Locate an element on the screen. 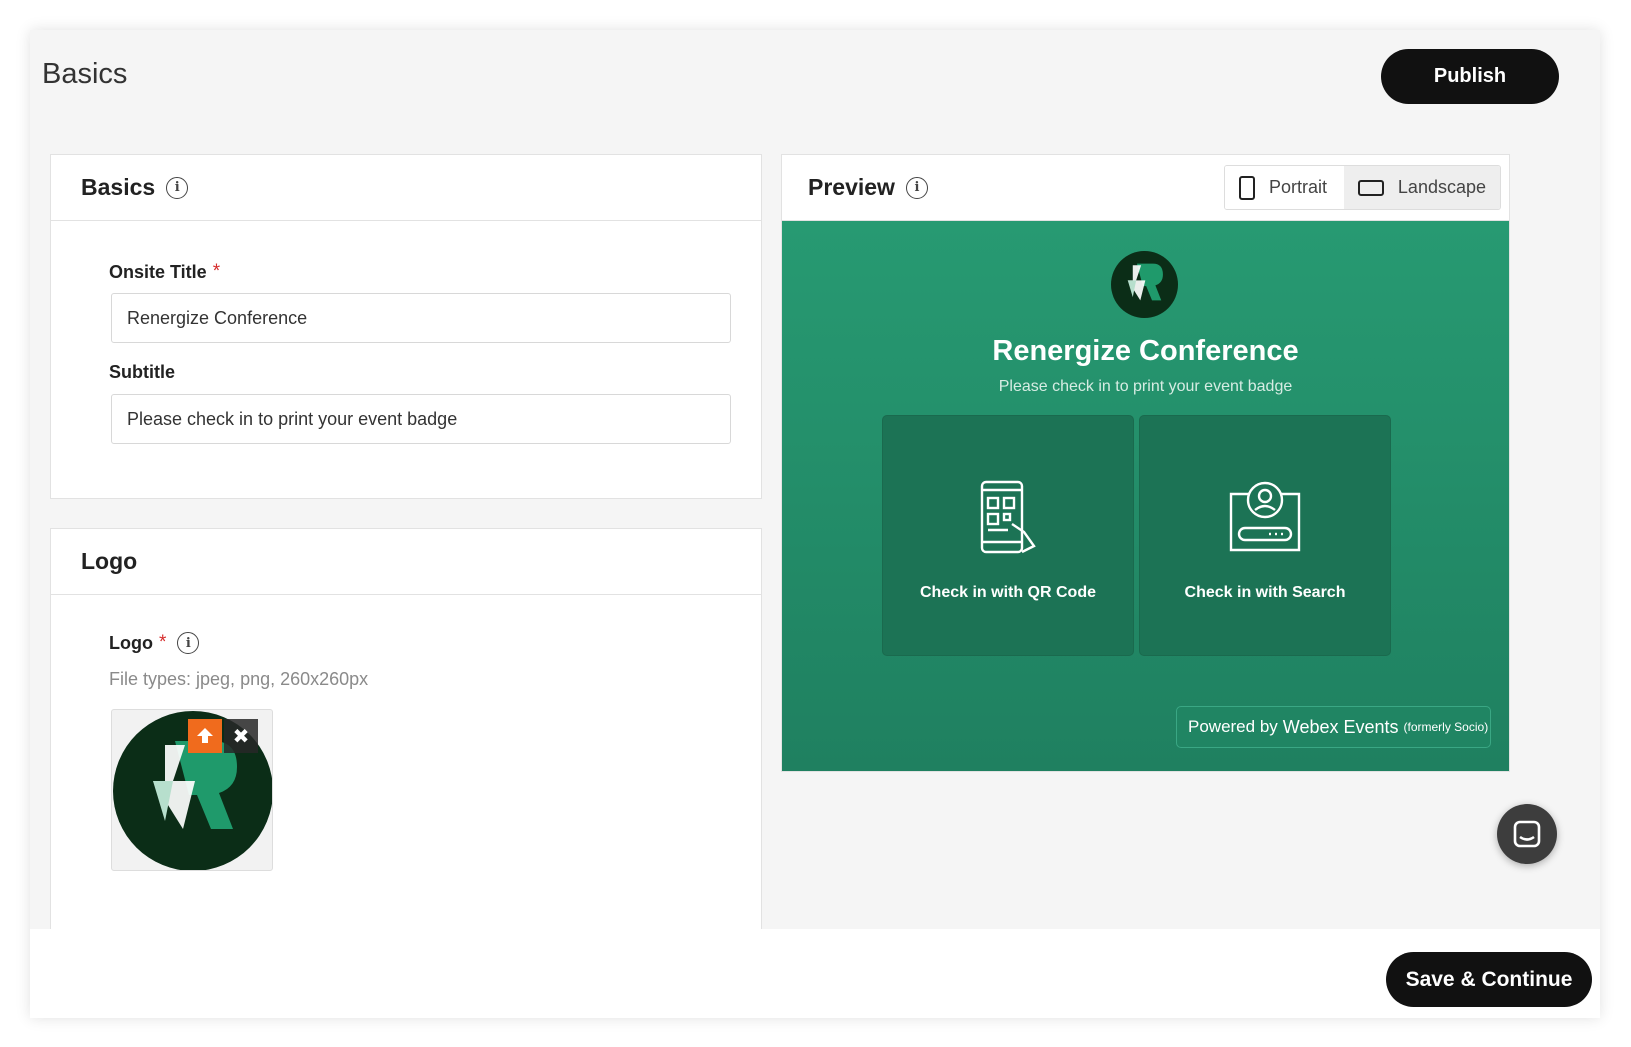 The image size is (1631, 1047). logo-preview: ✖ is located at coordinates (192, 790).